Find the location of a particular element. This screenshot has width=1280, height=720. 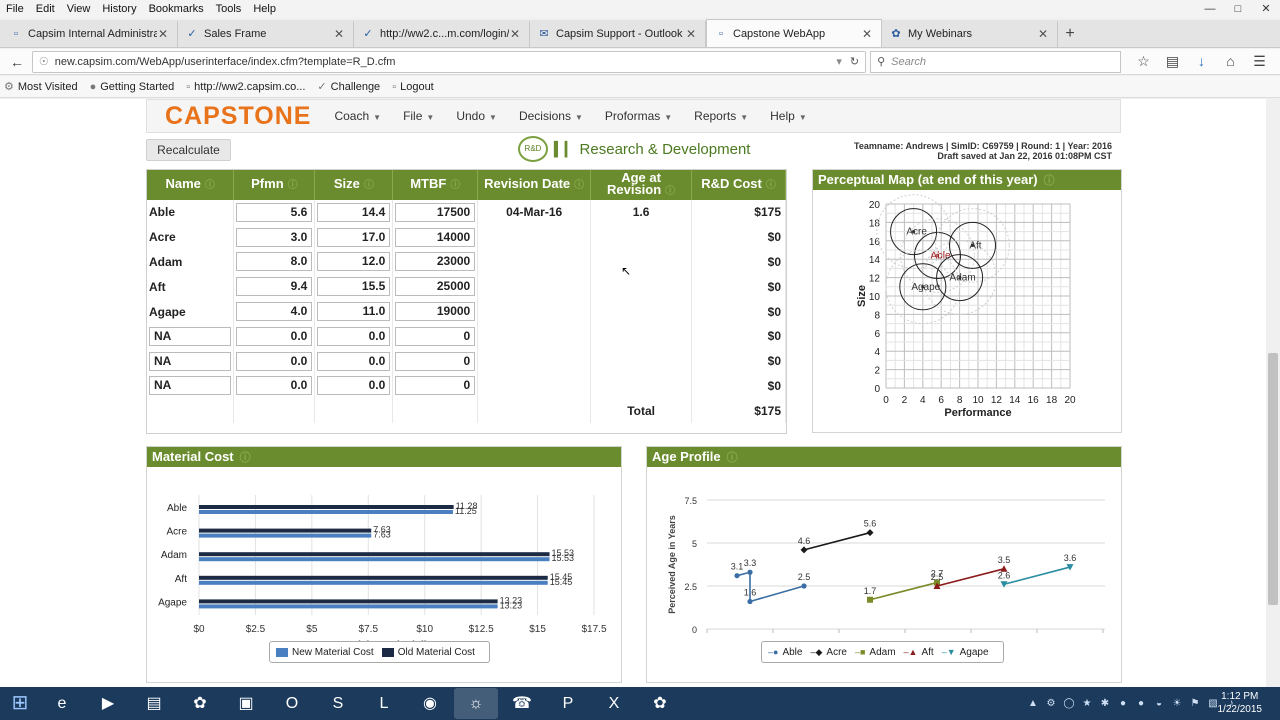

start-button: ⊞ is located at coordinates (20, 703).